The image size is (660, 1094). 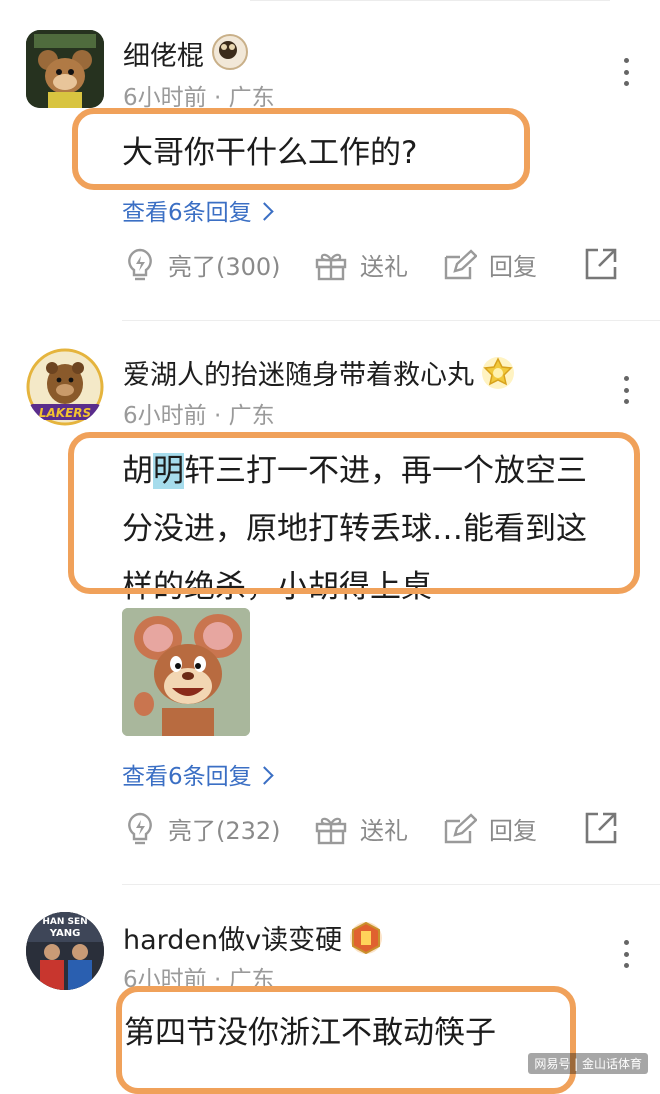 I want to click on avatar, so click(x=65, y=69).